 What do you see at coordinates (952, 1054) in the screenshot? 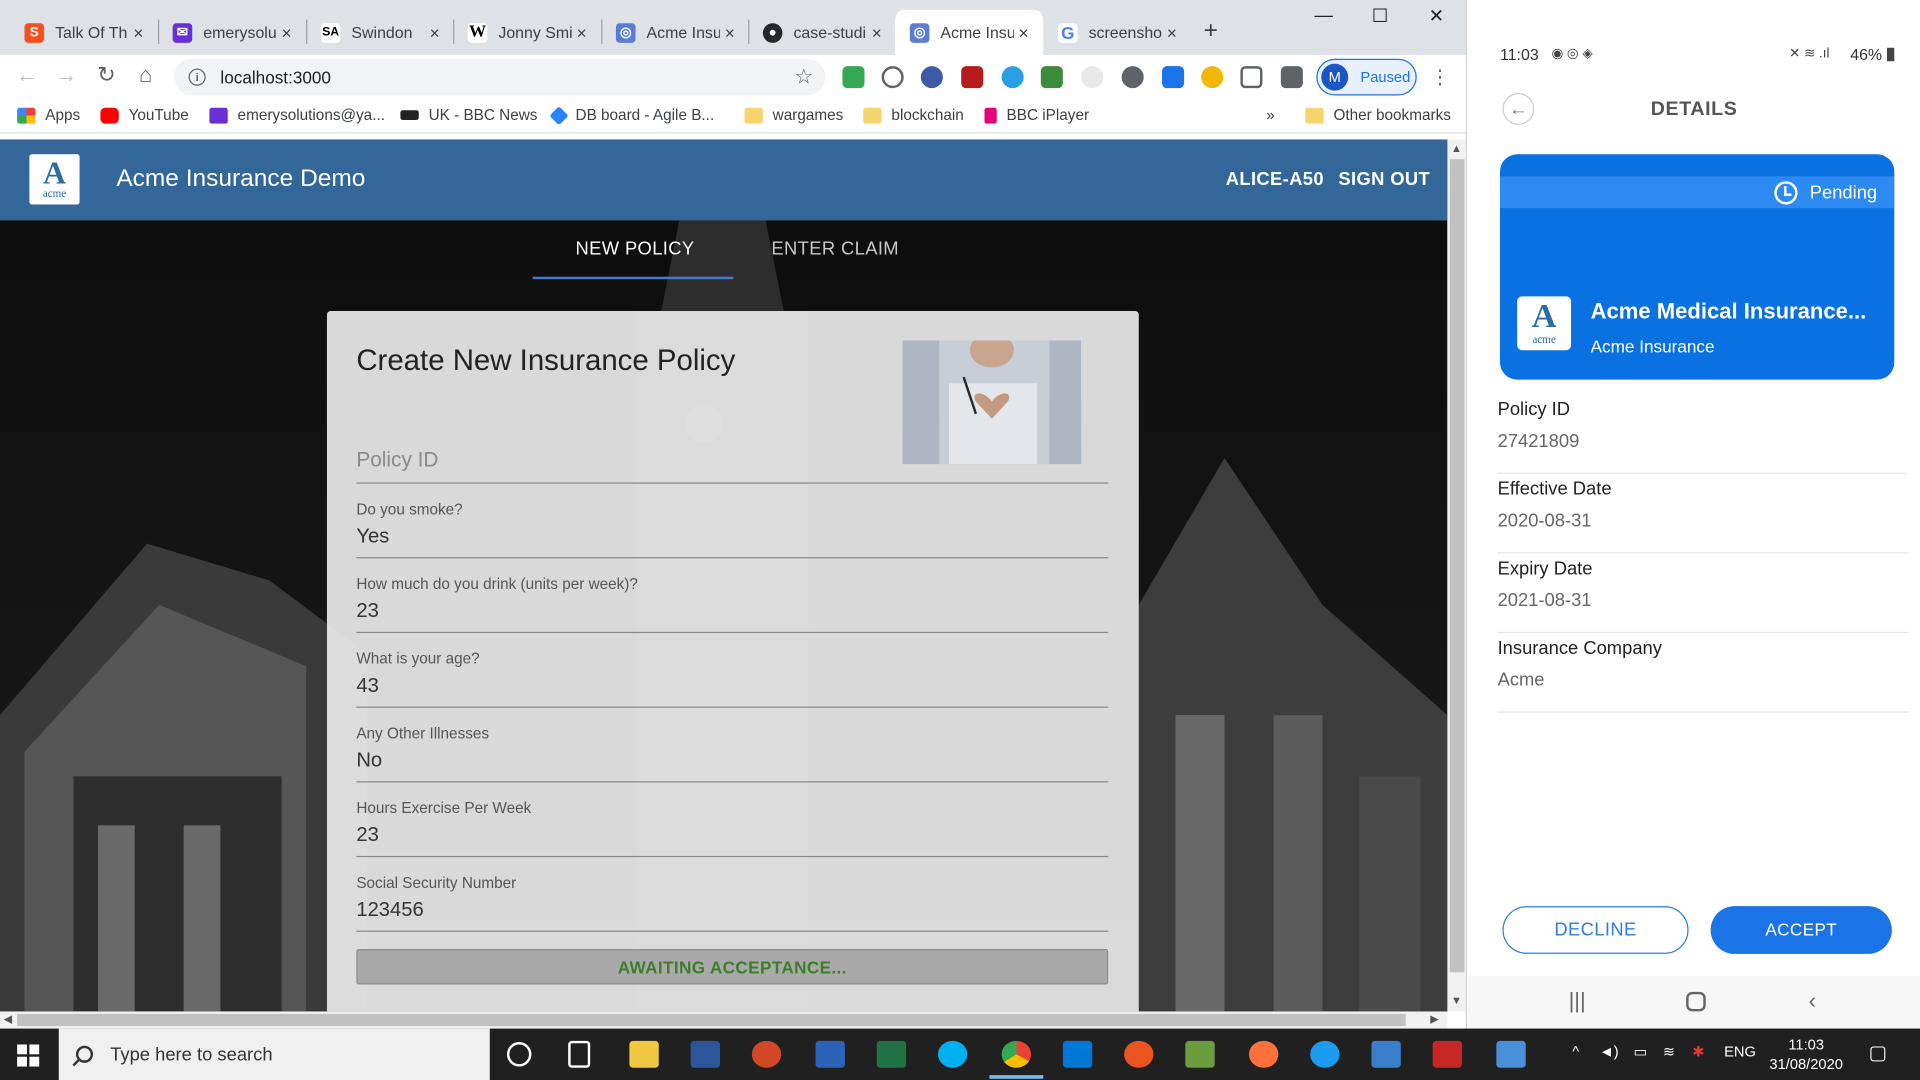
I see `skype-icon` at bounding box center [952, 1054].